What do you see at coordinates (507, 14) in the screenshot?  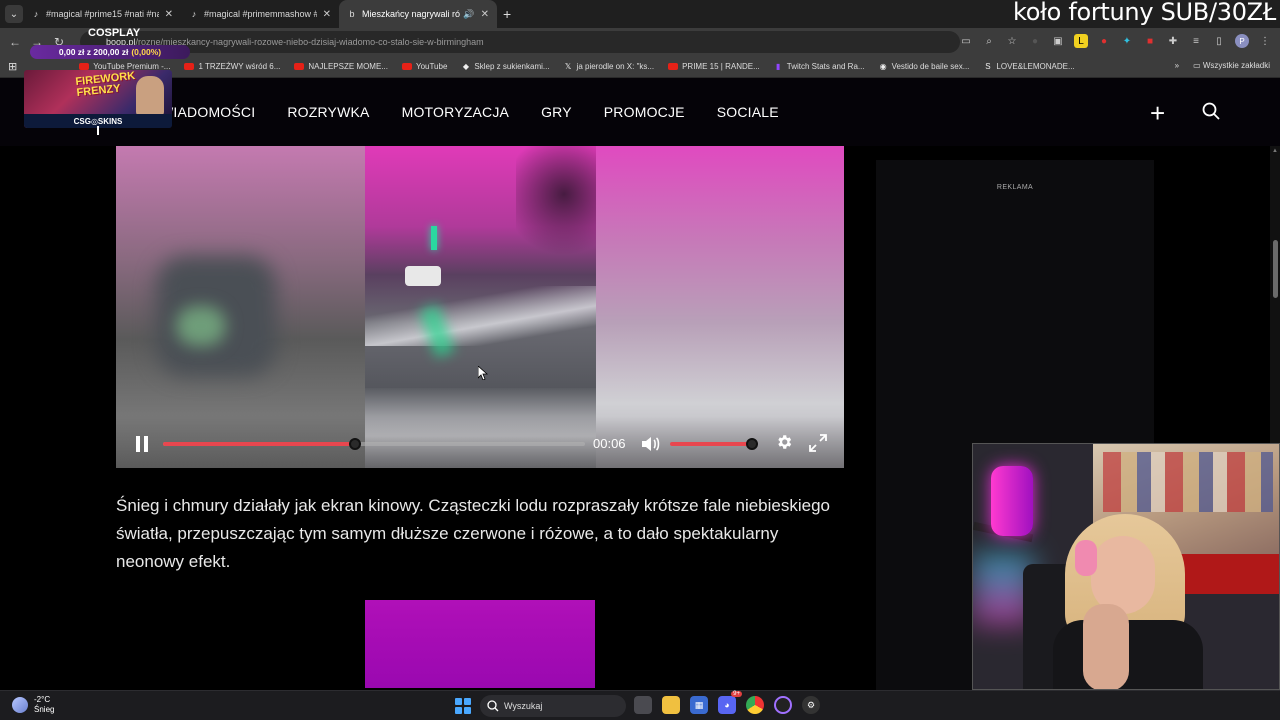 I see `new-tab-button: +` at bounding box center [507, 14].